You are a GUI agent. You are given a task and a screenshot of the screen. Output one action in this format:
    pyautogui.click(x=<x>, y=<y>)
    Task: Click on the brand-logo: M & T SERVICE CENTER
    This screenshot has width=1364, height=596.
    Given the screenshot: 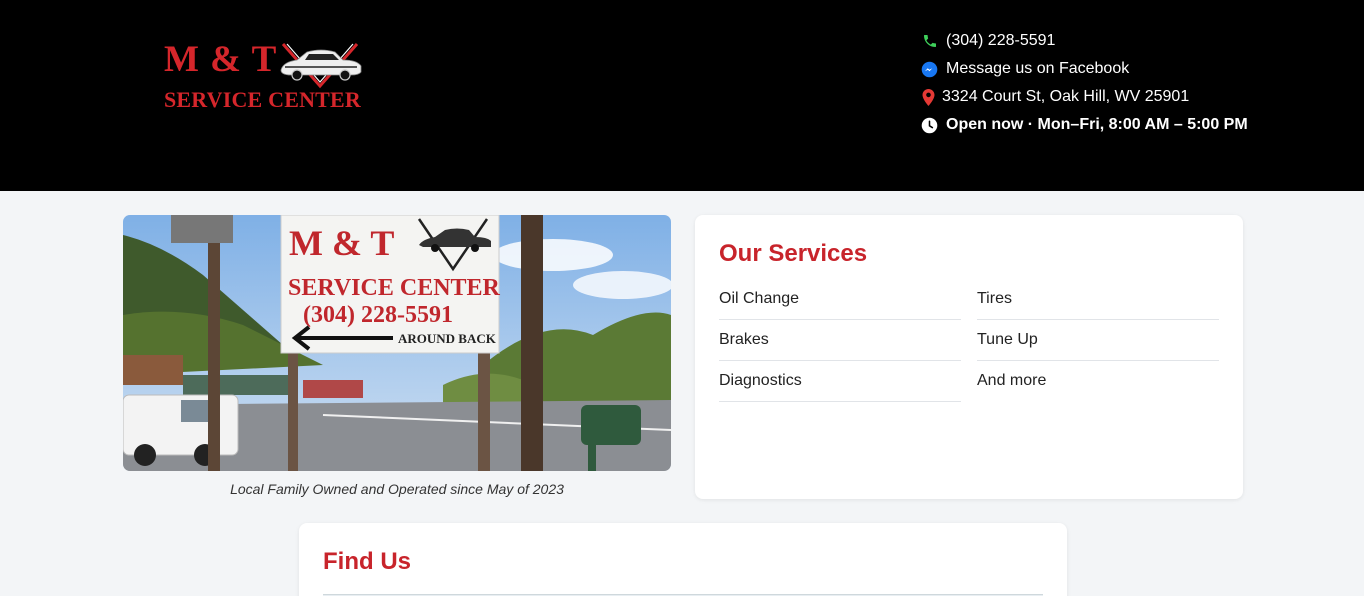 What is the action you would take?
    pyautogui.click(x=265, y=76)
    